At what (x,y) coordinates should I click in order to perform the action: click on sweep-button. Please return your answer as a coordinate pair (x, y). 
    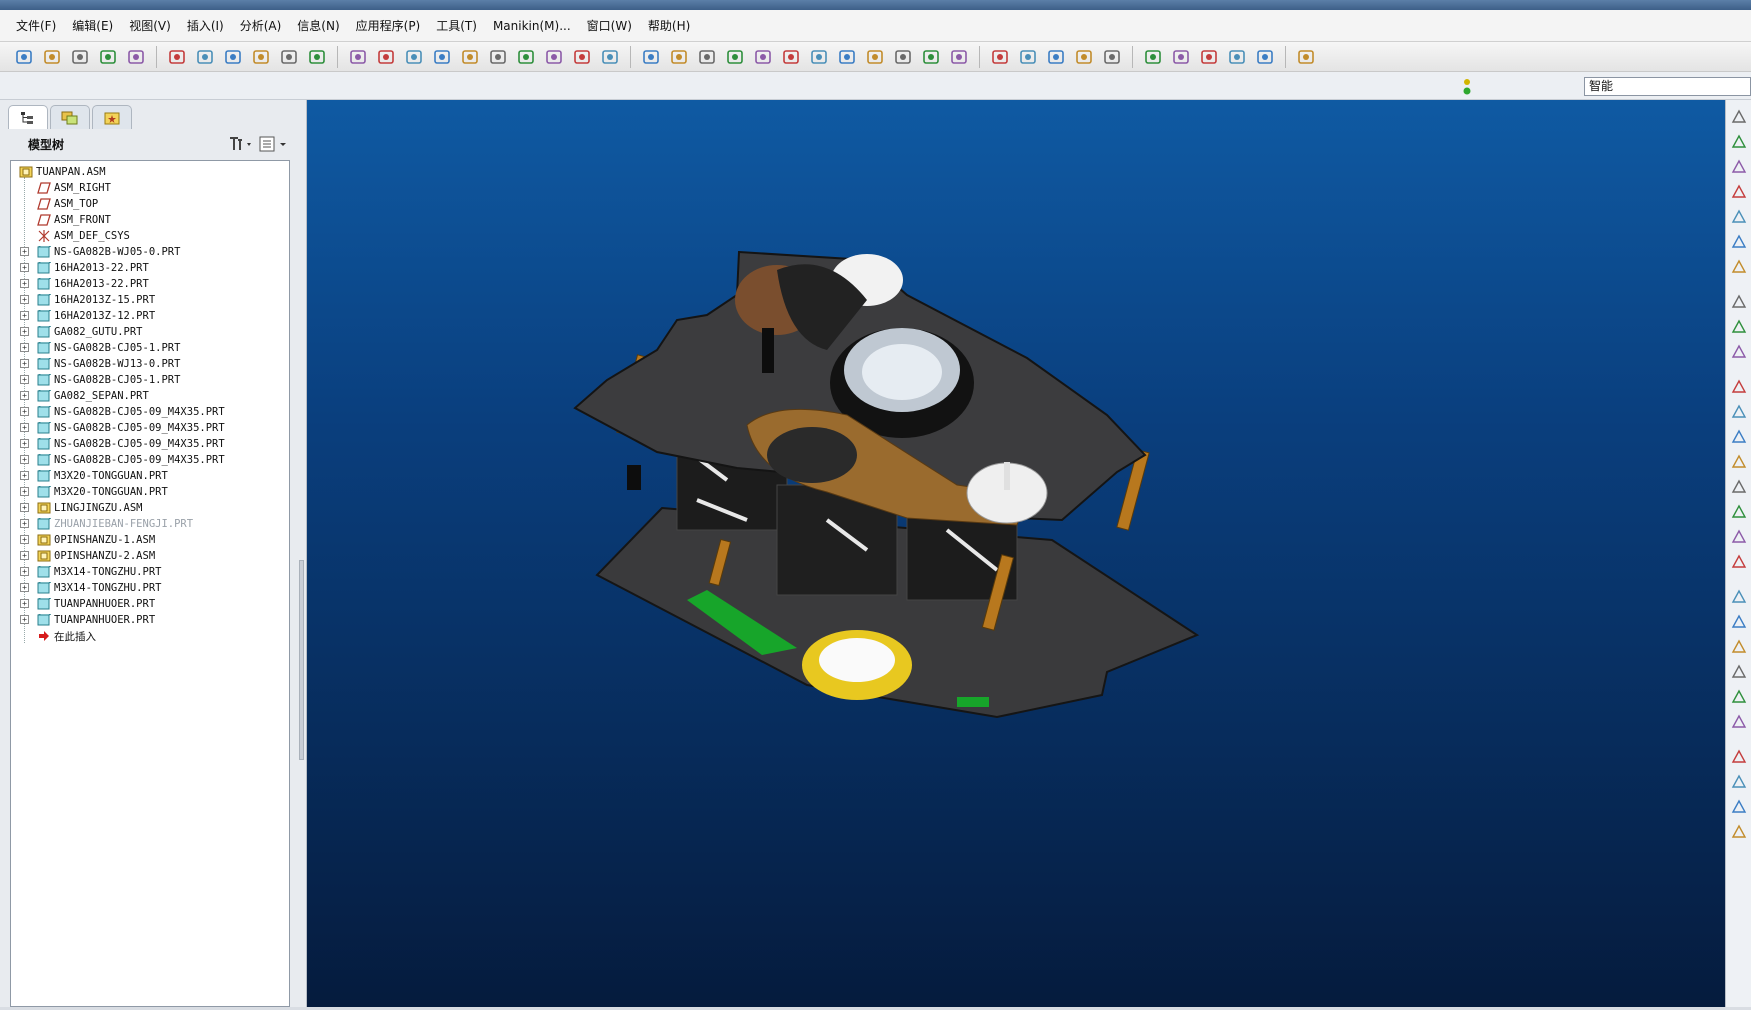
    Looking at the image, I should click on (1739, 437).